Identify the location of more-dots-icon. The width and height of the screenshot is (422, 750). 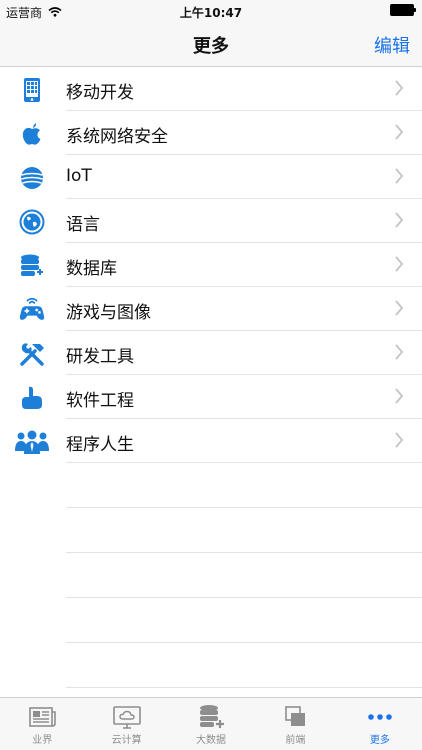
(380, 717).